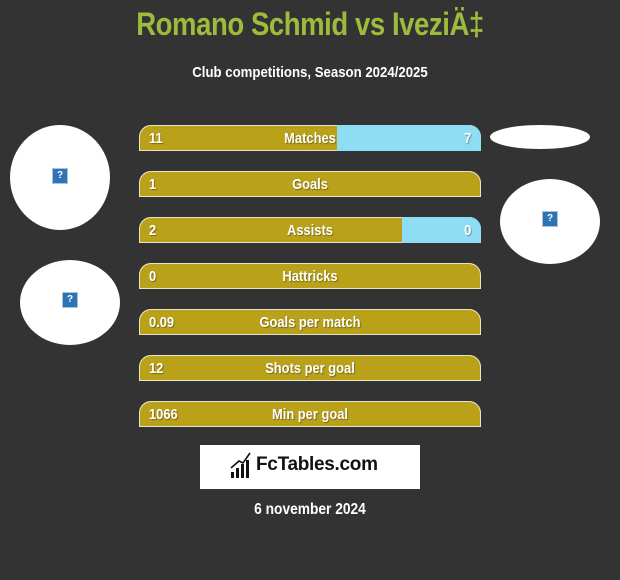 The width and height of the screenshot is (620, 580). Describe the element at coordinates (467, 138) in the screenshot. I see `right-value: 7` at that location.